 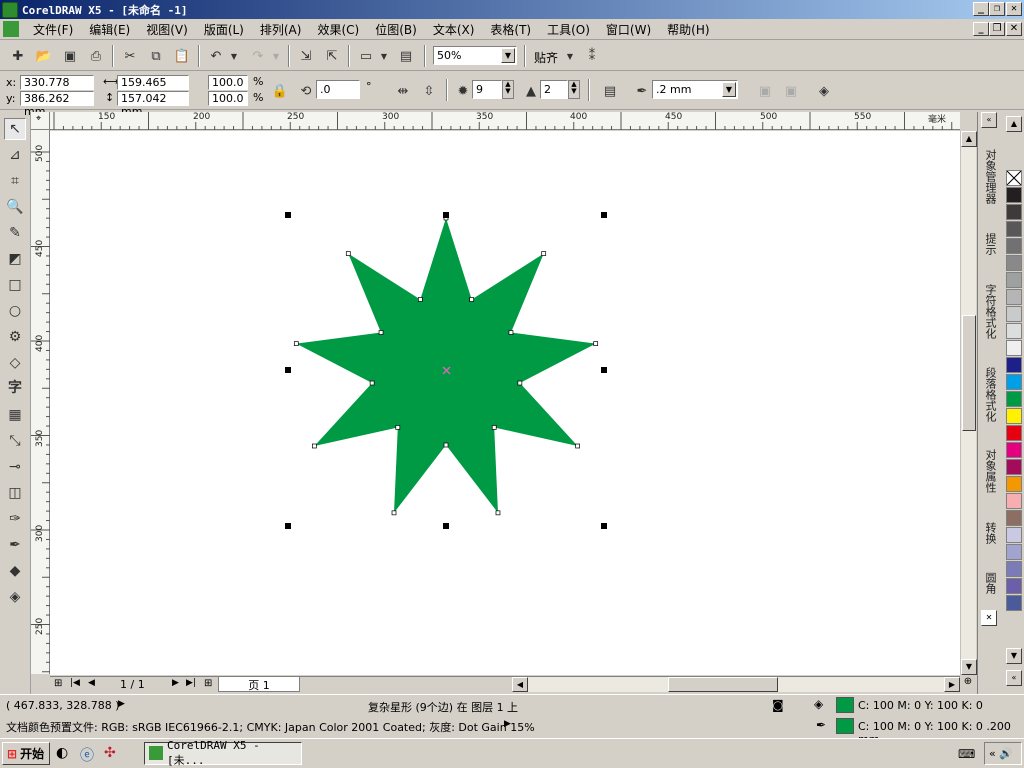 What do you see at coordinates (510, 29) in the screenshot?
I see `menu-table: 表格(T)` at bounding box center [510, 29].